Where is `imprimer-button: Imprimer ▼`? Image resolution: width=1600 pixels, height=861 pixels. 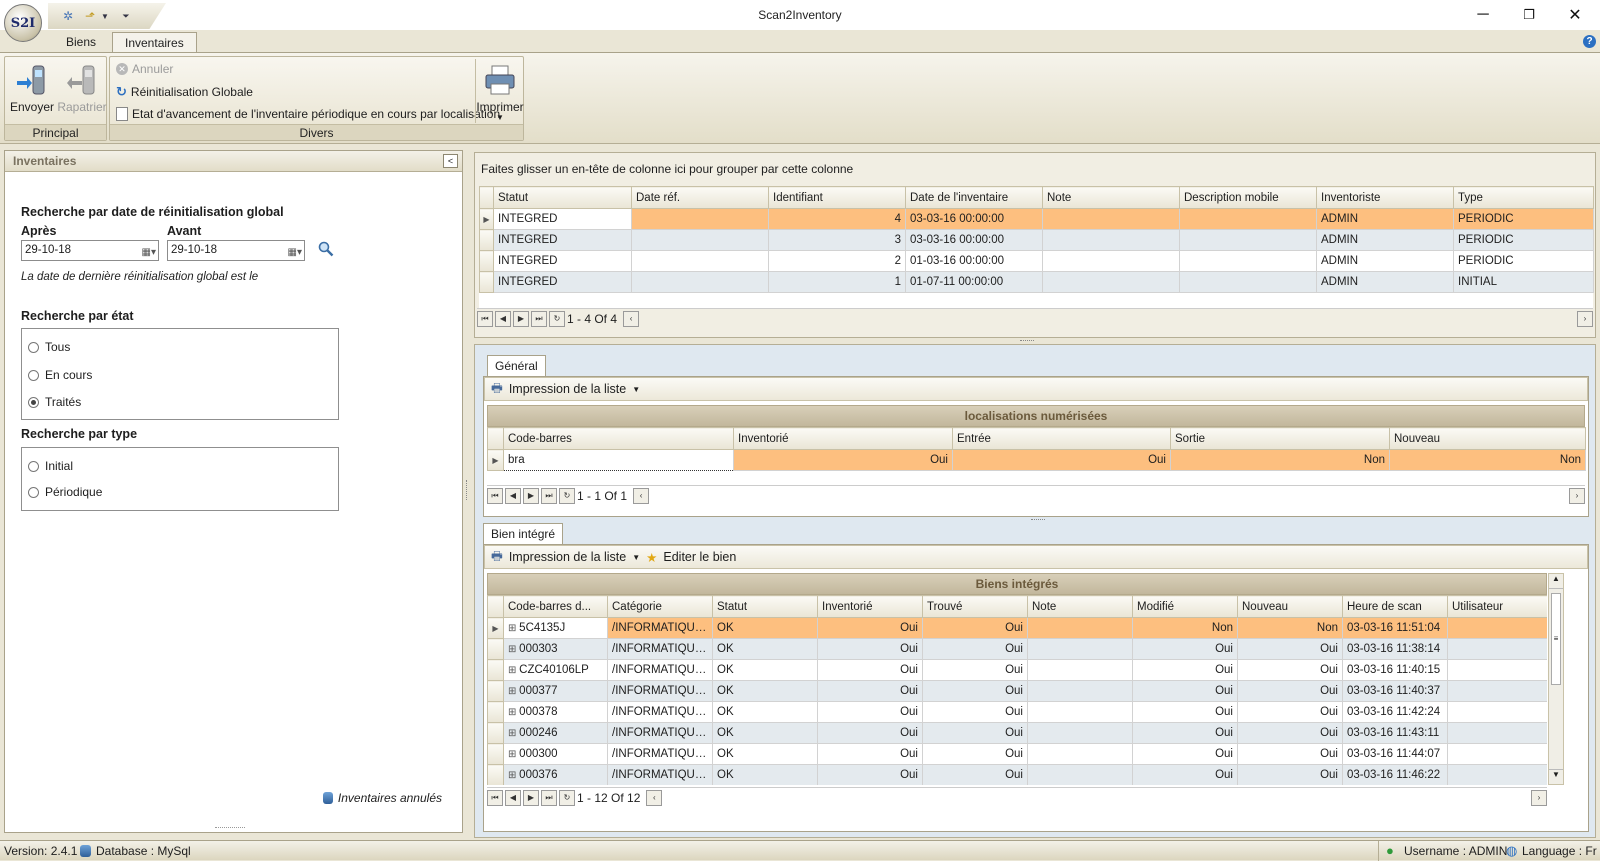
imprimer-button: Imprimer ▼ is located at coordinates (500, 92).